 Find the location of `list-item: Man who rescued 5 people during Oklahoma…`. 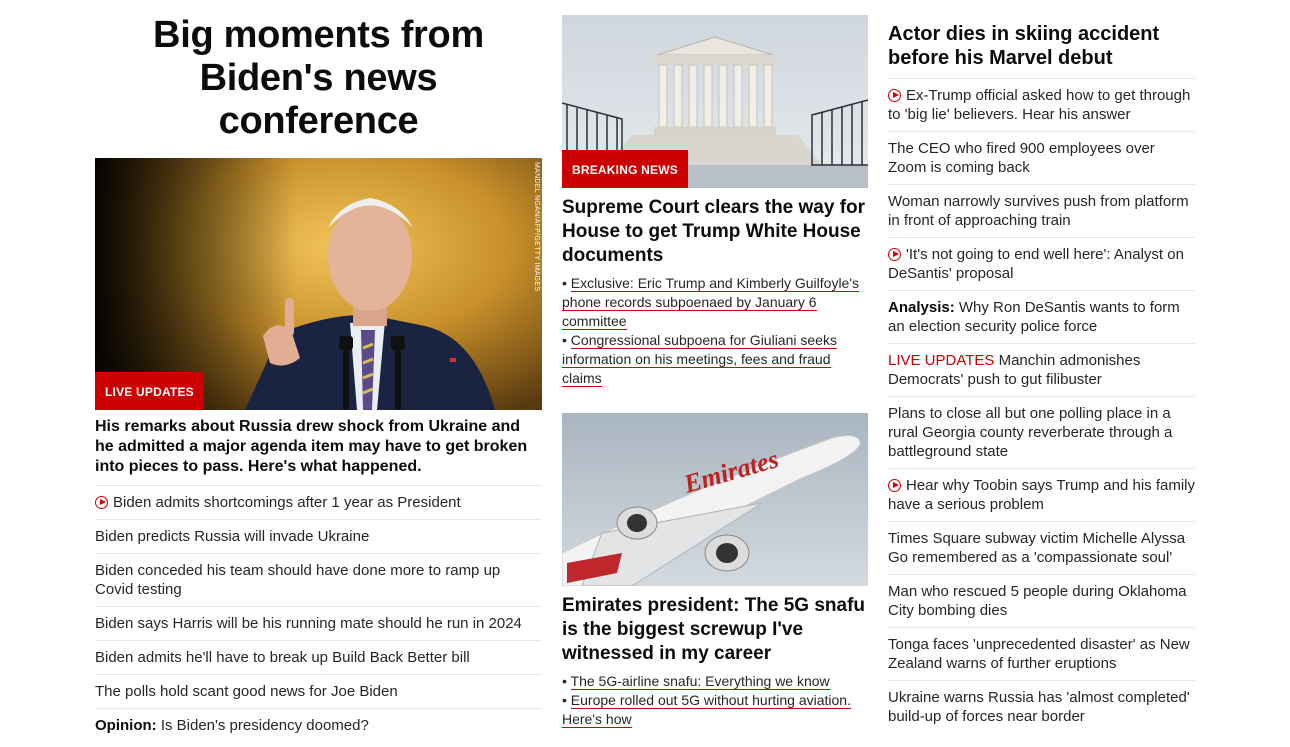

list-item: Man who rescued 5 people during Oklahoma… is located at coordinates (1041, 600).